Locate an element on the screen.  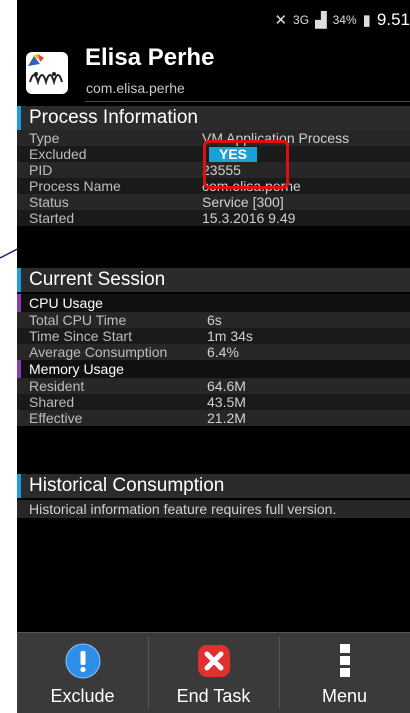
row-value: 64.6M is located at coordinates (226, 386).